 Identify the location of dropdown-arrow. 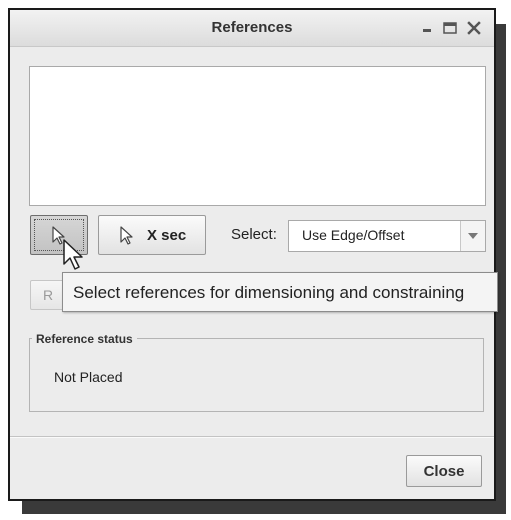
(472, 236).